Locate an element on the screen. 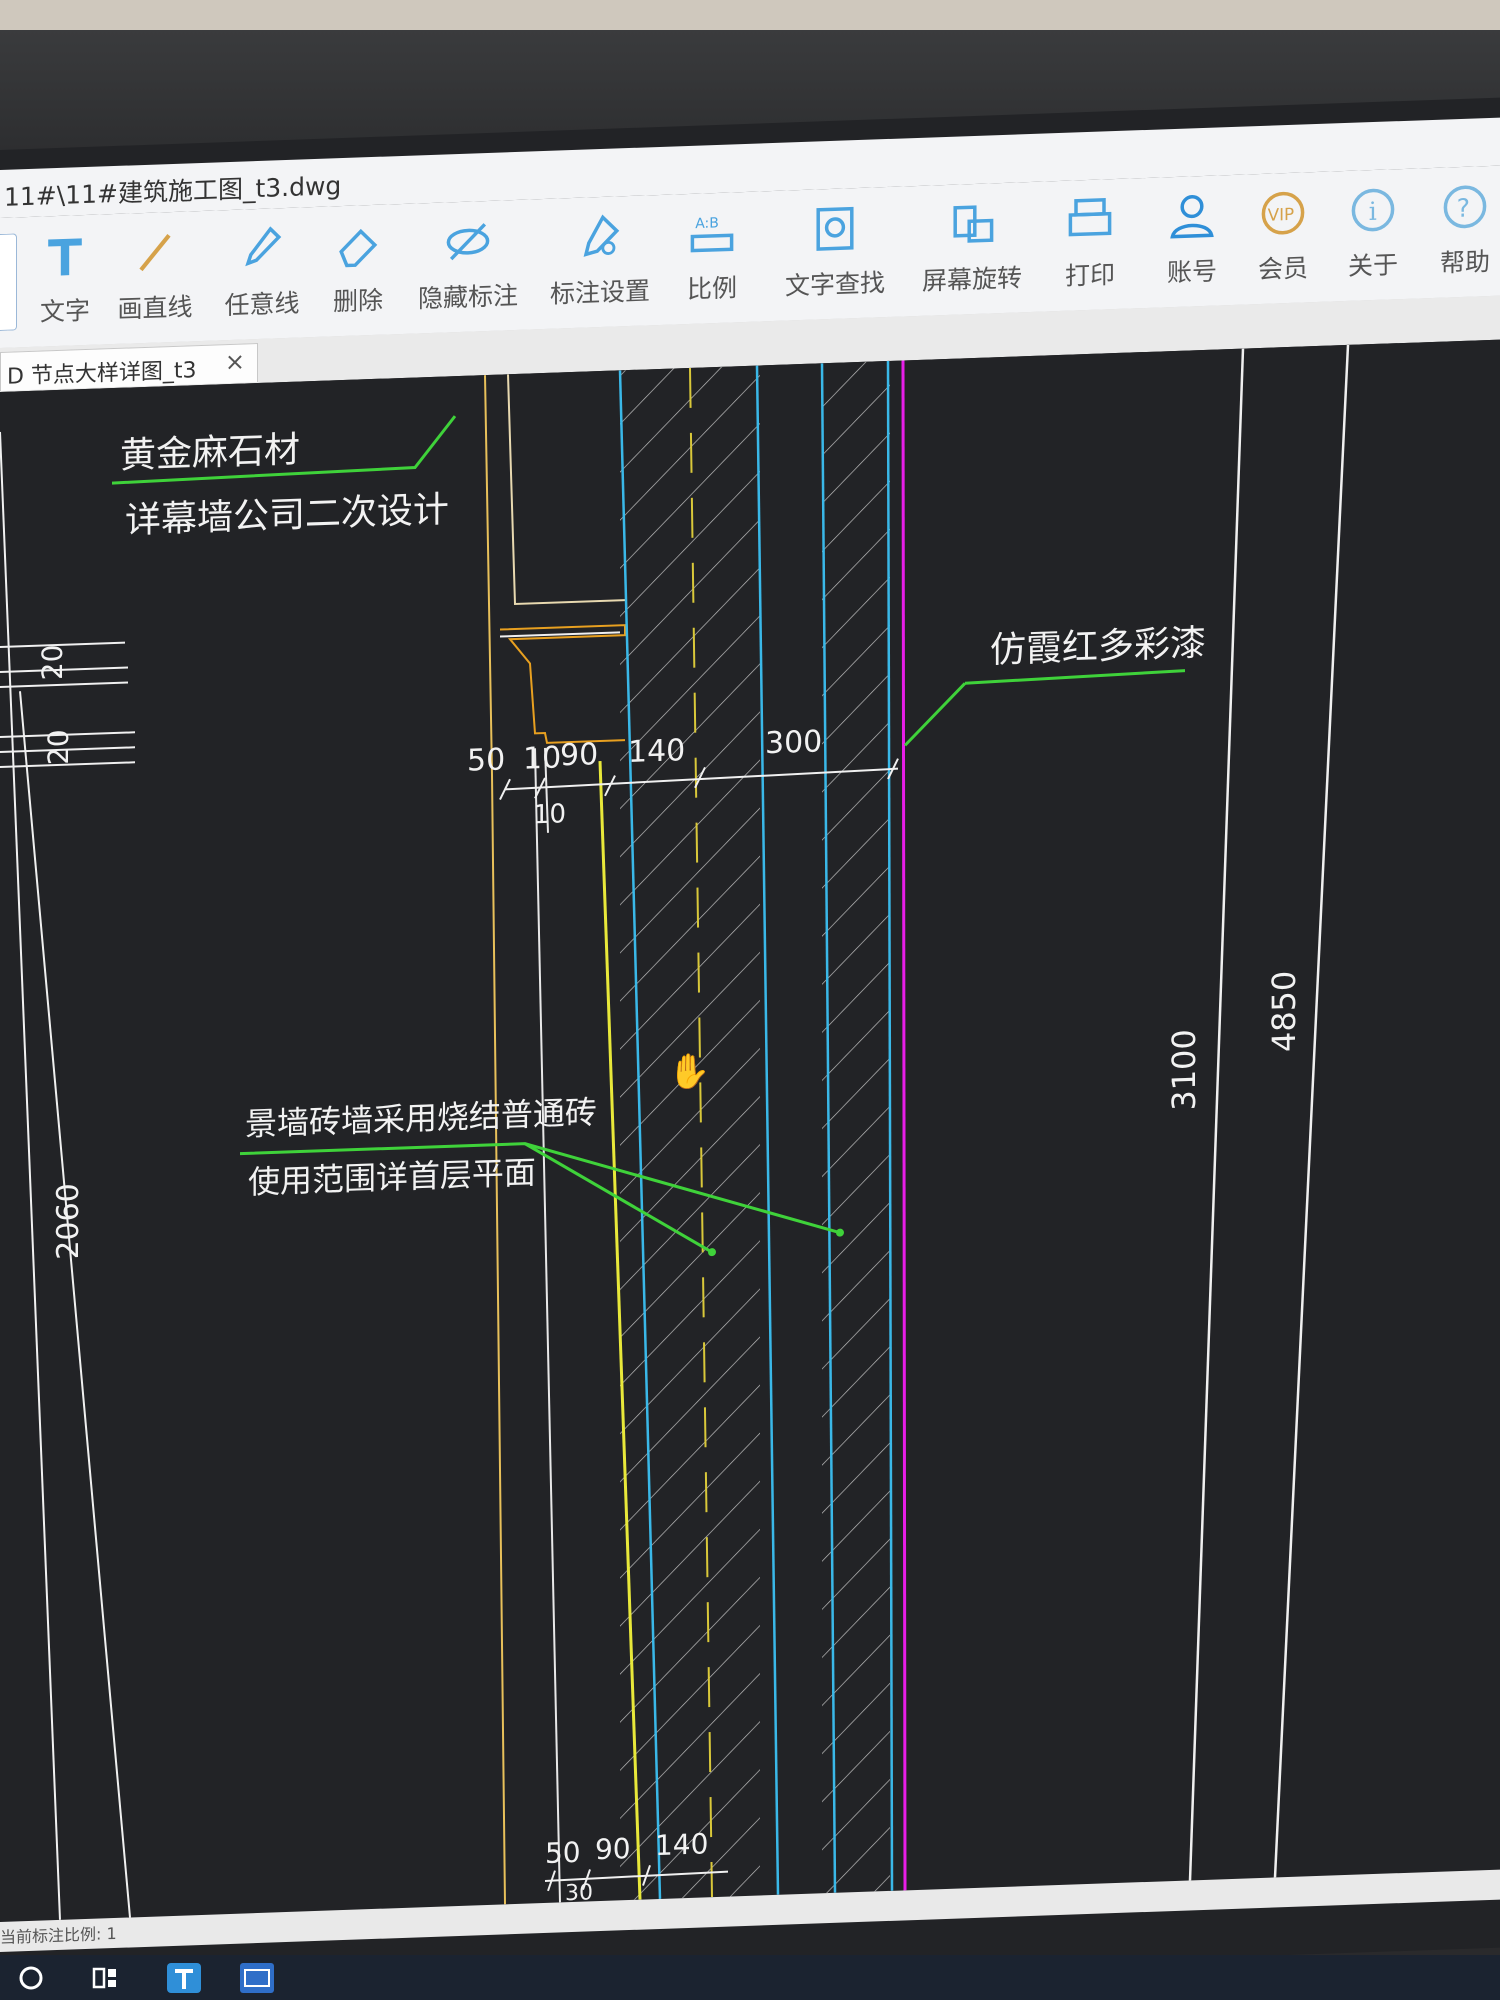 The height and width of the screenshot is (2000, 1500). tool-label: 标注设置 is located at coordinates (599, 292).